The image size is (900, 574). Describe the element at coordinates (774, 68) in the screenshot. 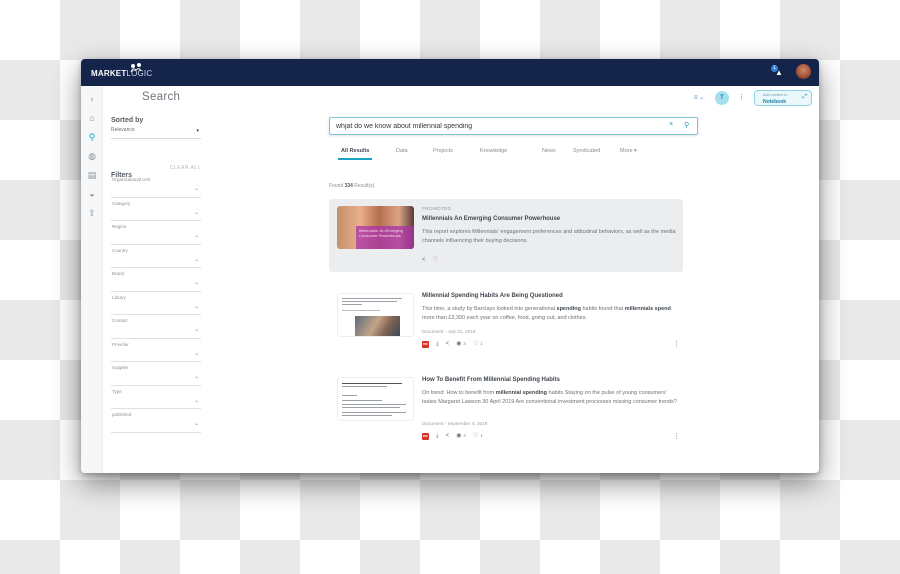

I see `notification-badge: 1` at that location.